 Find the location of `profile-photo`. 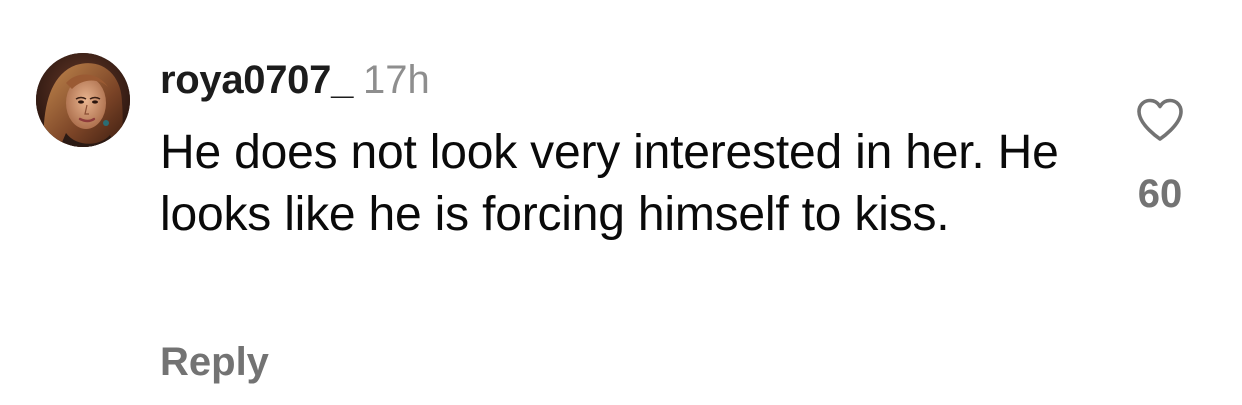

profile-photo is located at coordinates (83, 100).